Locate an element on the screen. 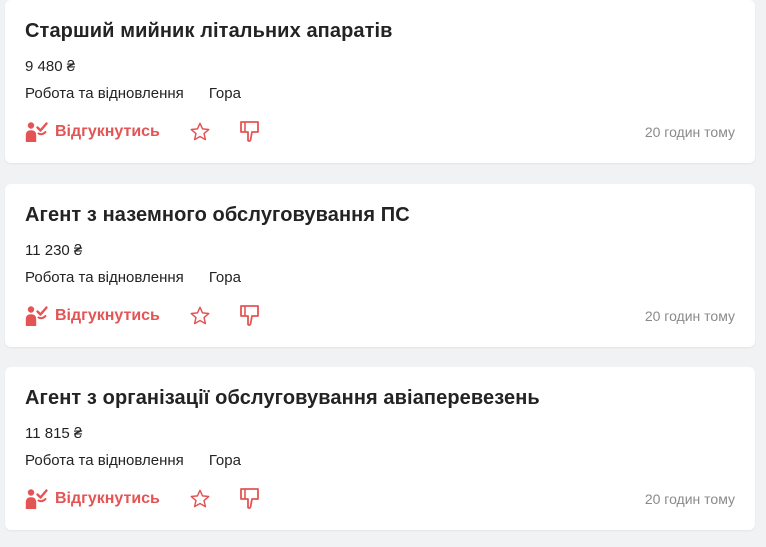  vacancy-salary: 11 230 ₴ is located at coordinates (54, 250).